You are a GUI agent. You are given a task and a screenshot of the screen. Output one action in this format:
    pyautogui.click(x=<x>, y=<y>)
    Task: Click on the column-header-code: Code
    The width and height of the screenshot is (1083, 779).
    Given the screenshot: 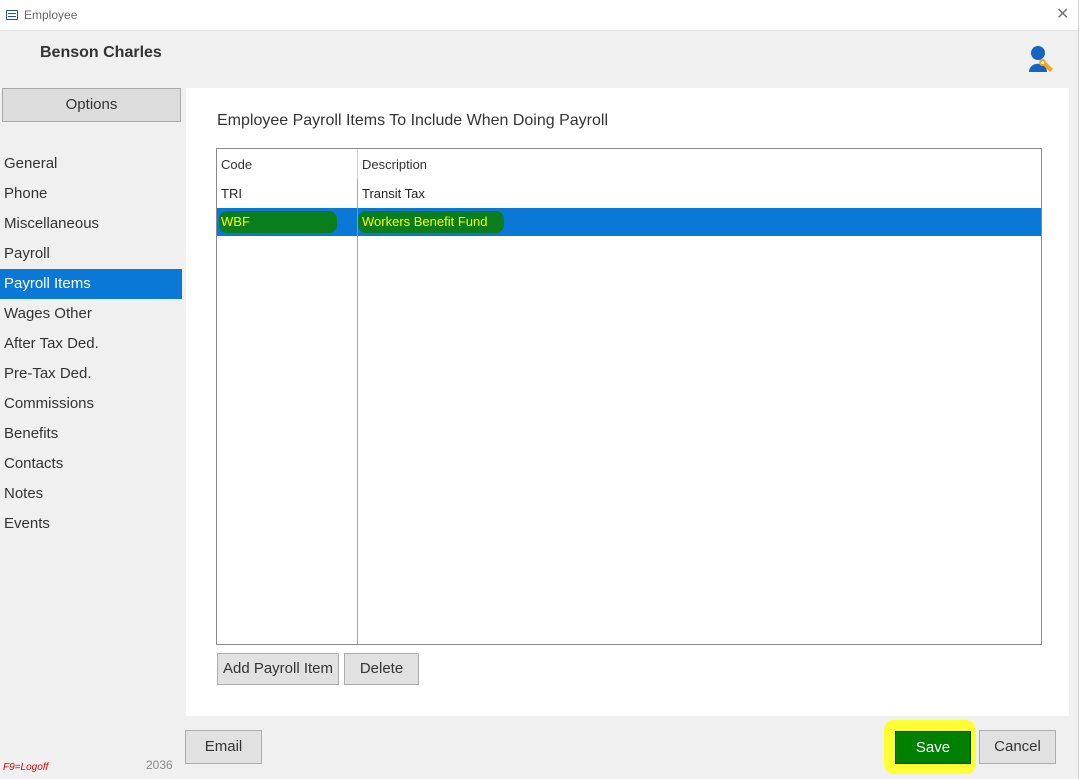 What is the action you would take?
    pyautogui.click(x=236, y=164)
    